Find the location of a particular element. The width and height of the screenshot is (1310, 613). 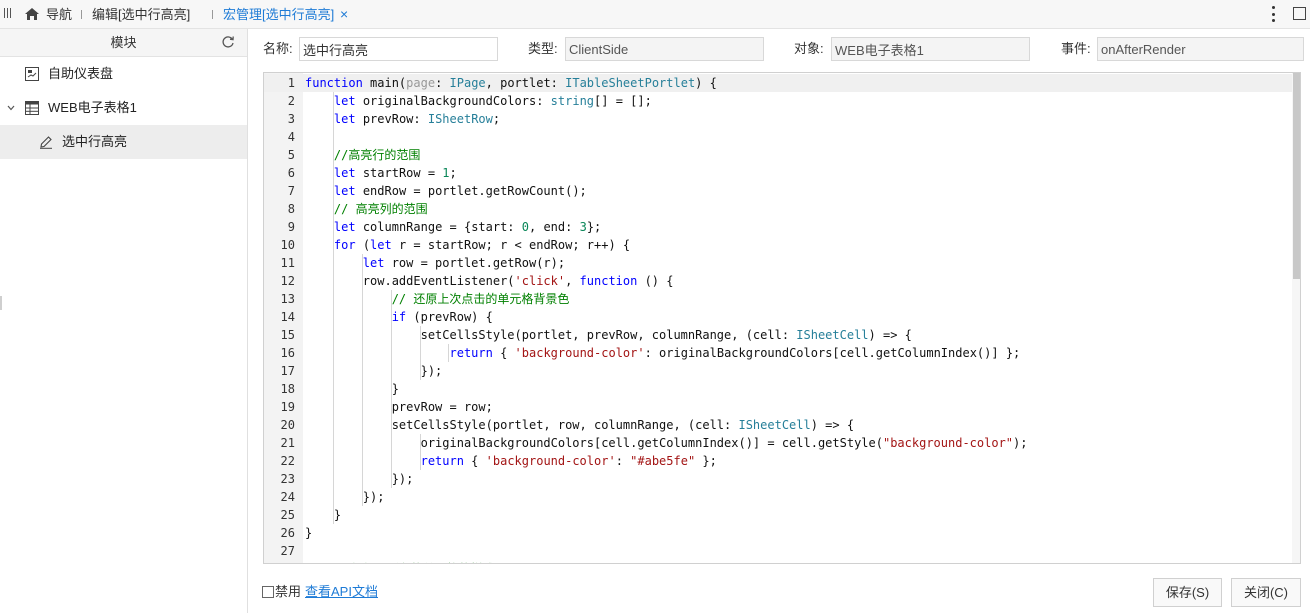

type-field is located at coordinates (664, 49).